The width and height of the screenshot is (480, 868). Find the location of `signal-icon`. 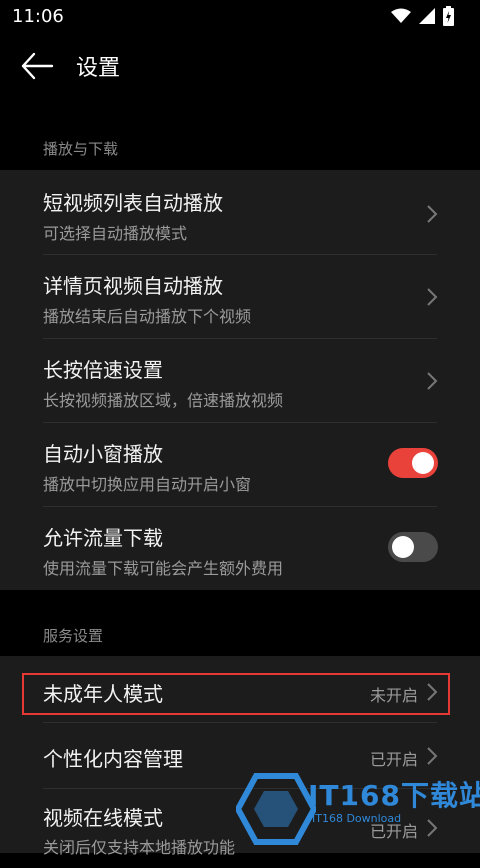

signal-icon is located at coordinates (427, 16).